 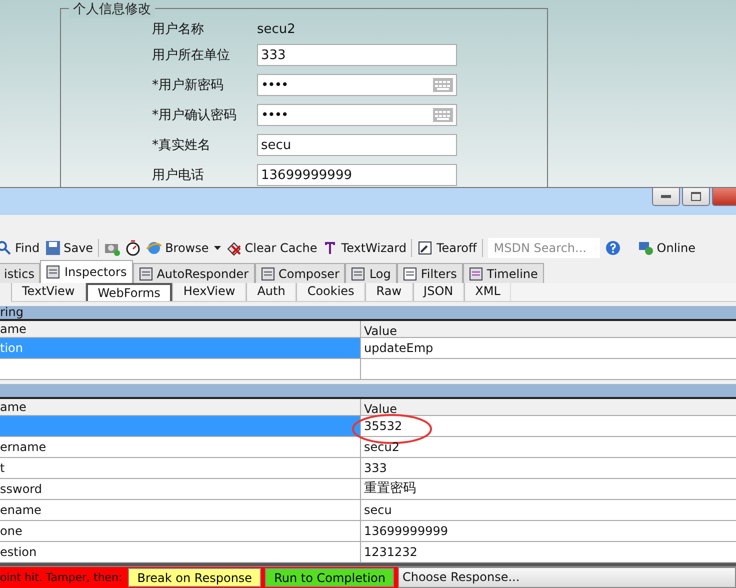 What do you see at coordinates (357, 145) in the screenshot?
I see `input-field: secu` at bounding box center [357, 145].